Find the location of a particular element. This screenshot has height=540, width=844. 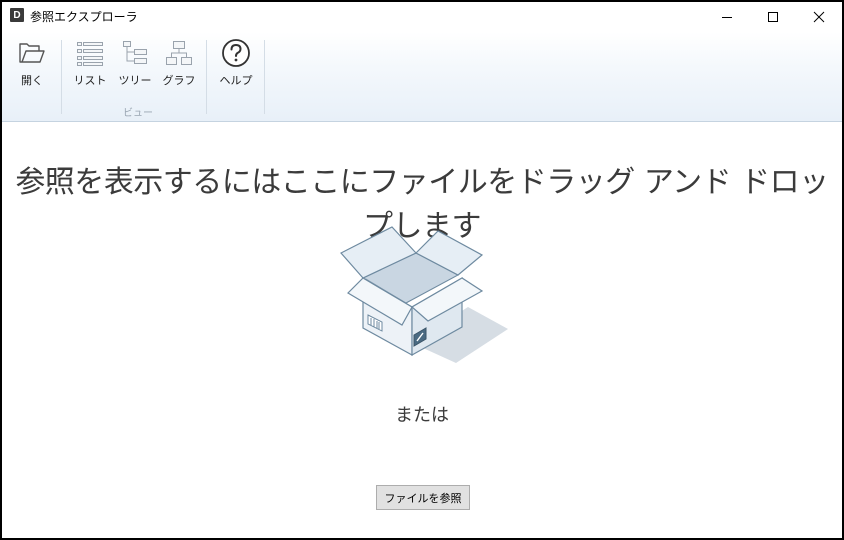

view-group-label: ビュー is located at coordinates (138, 113).